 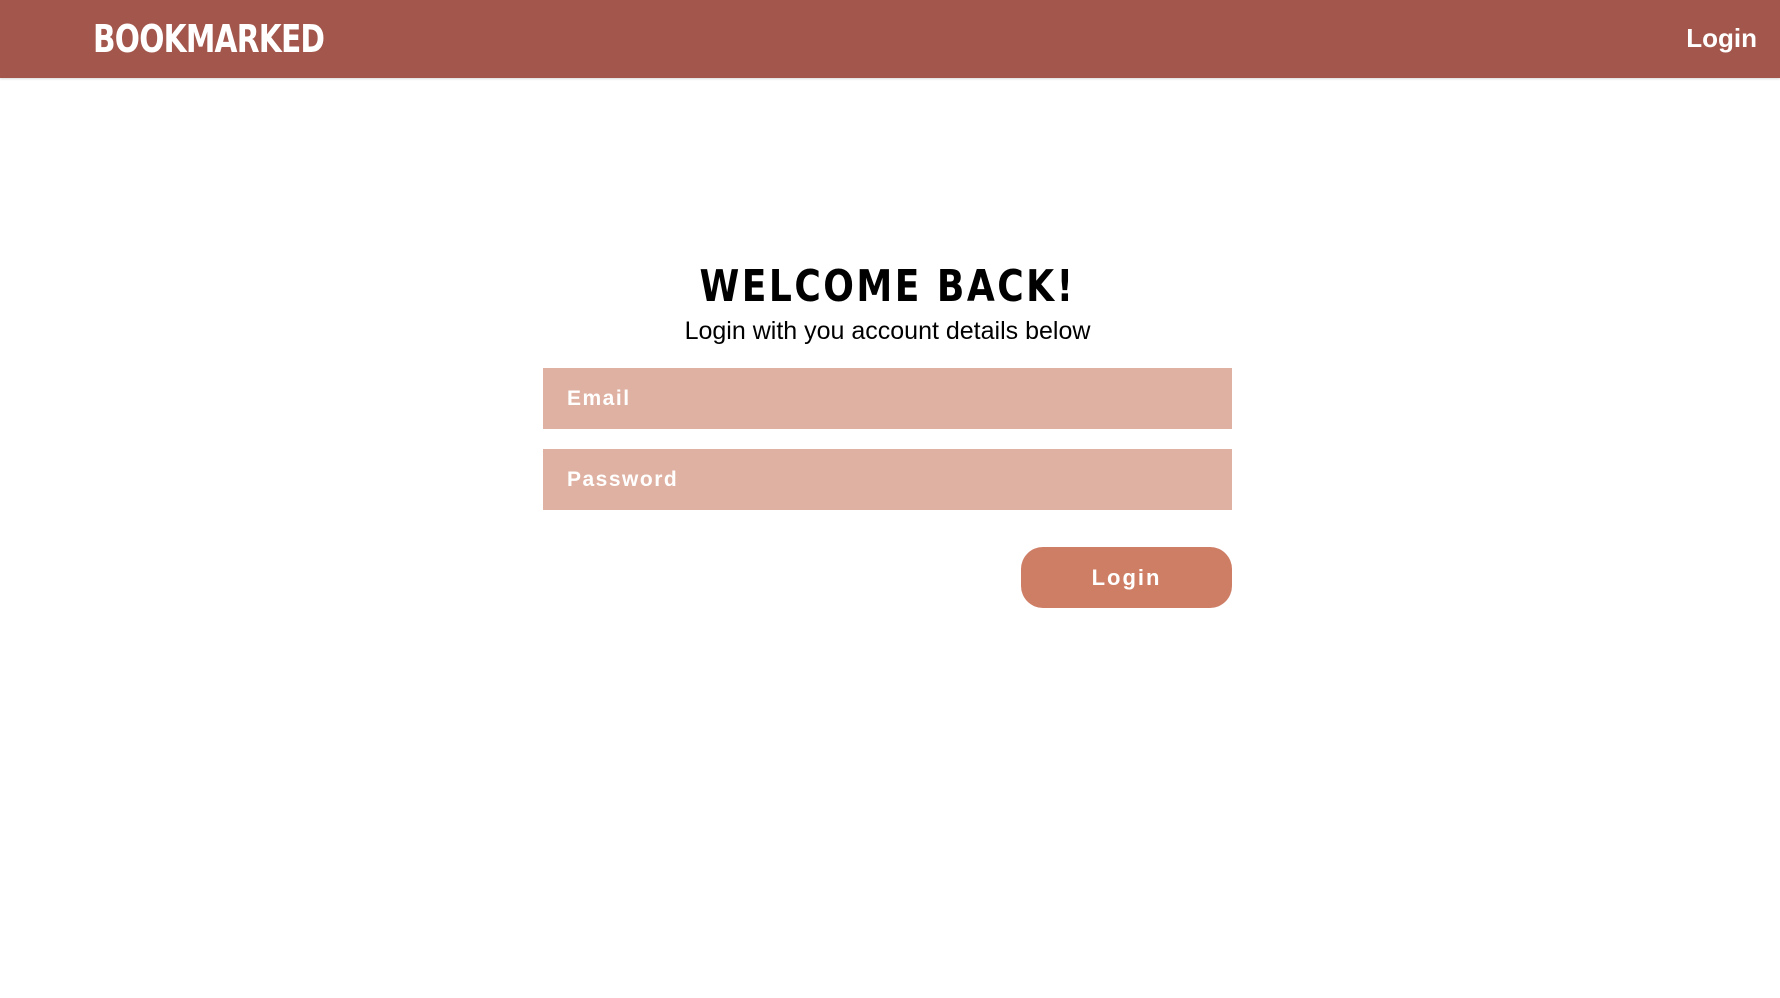 What do you see at coordinates (1126, 577) in the screenshot?
I see `login-button: Login` at bounding box center [1126, 577].